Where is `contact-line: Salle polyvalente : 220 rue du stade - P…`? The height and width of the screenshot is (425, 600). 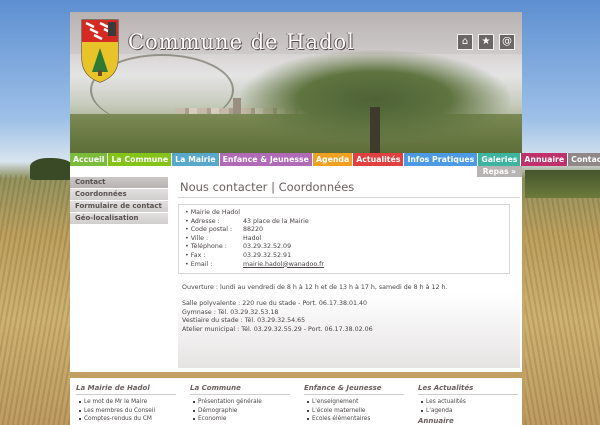 contact-line: Salle polyvalente : 220 rue du stade - P… is located at coordinates (274, 304).